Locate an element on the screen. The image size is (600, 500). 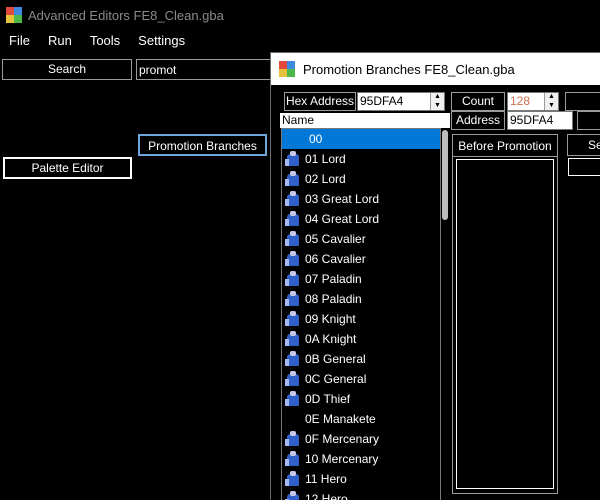
list-item: 02 Lord is located at coordinates (361, 179).